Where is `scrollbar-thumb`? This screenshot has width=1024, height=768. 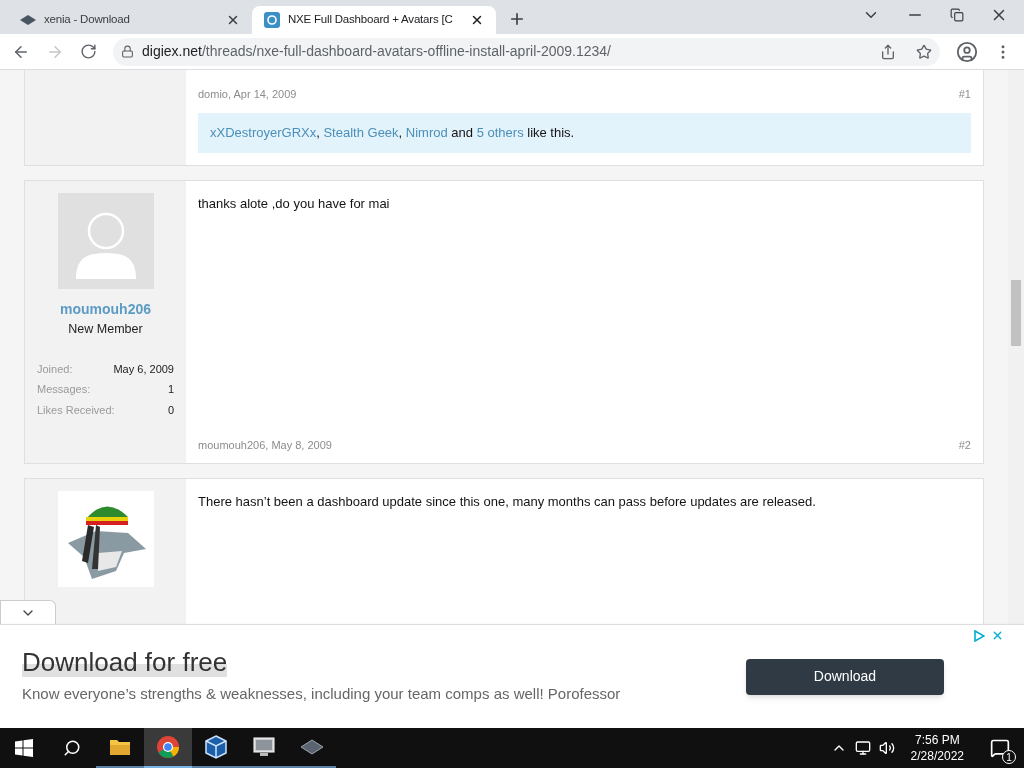 scrollbar-thumb is located at coordinates (1016, 313).